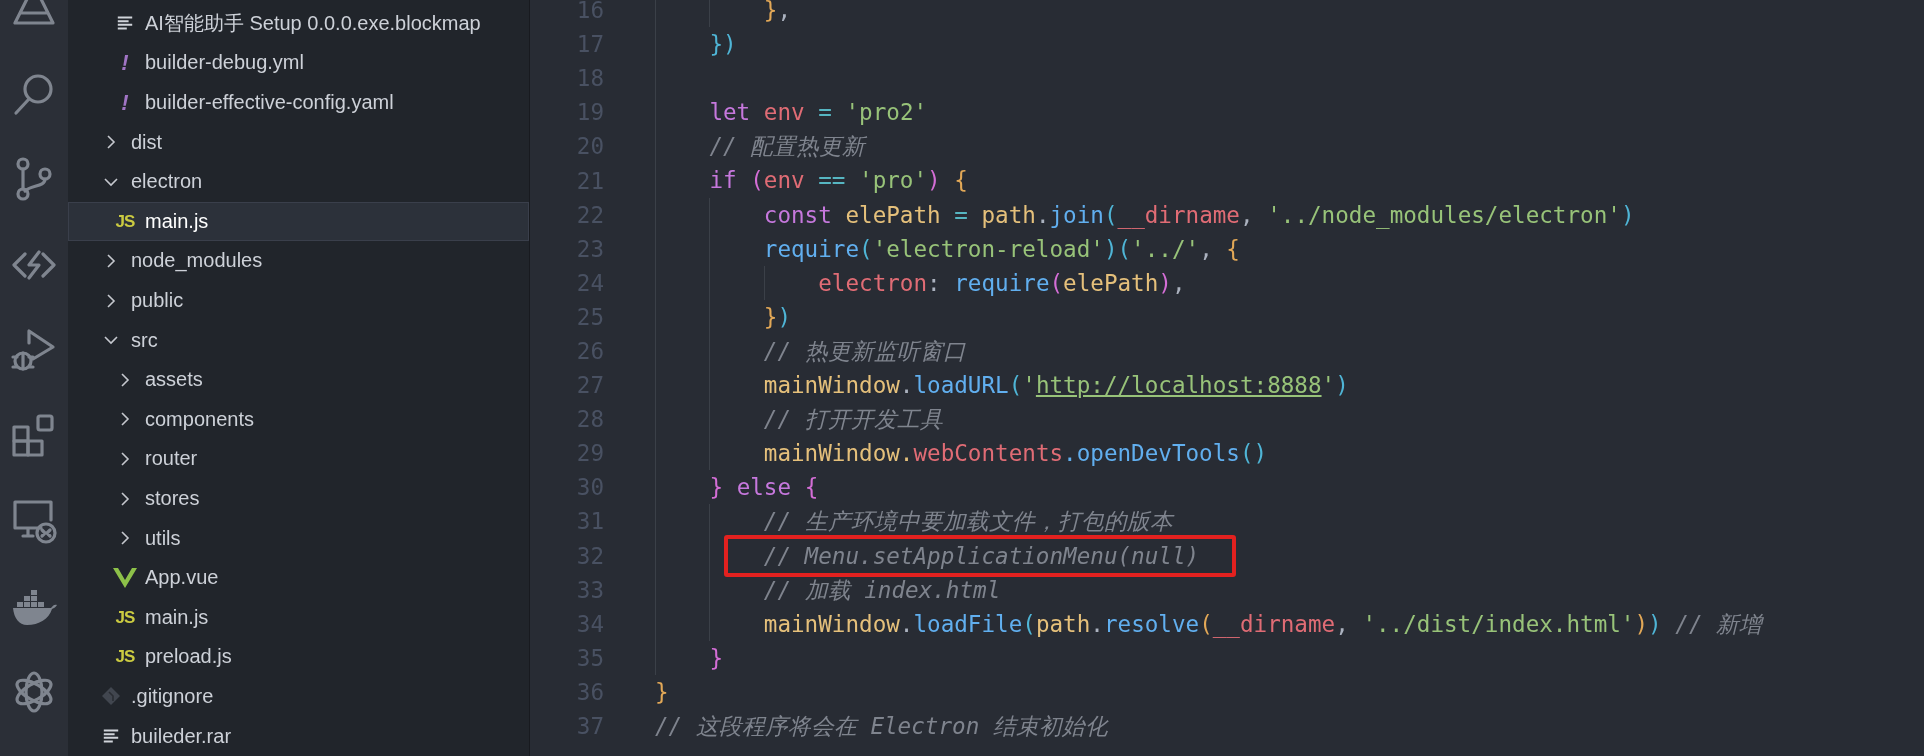 The height and width of the screenshot is (756, 1924). I want to click on code-line: mainWindow.loadFile(path.resolve(__dirname, '../dist/index.html')) // 新增, so click(1263, 623).